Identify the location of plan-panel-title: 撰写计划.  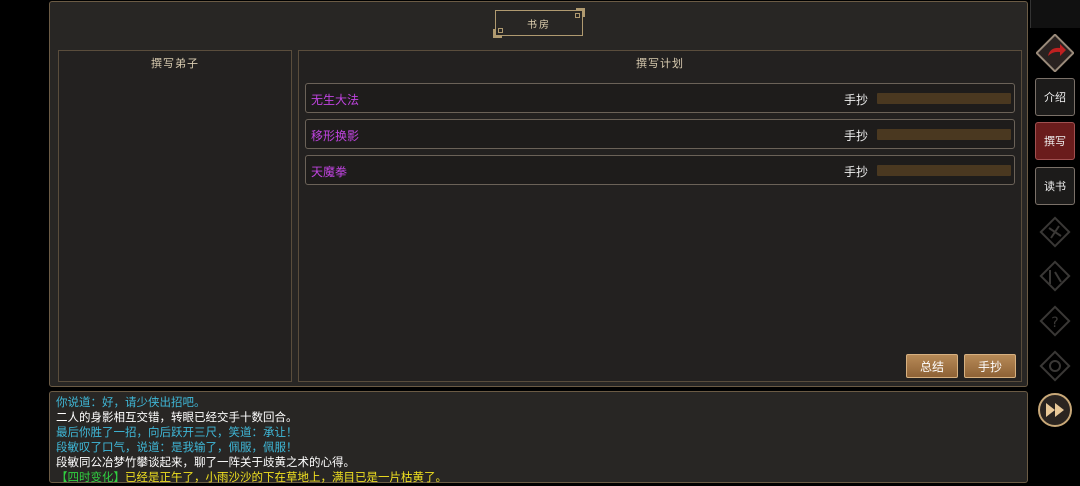
(660, 63).